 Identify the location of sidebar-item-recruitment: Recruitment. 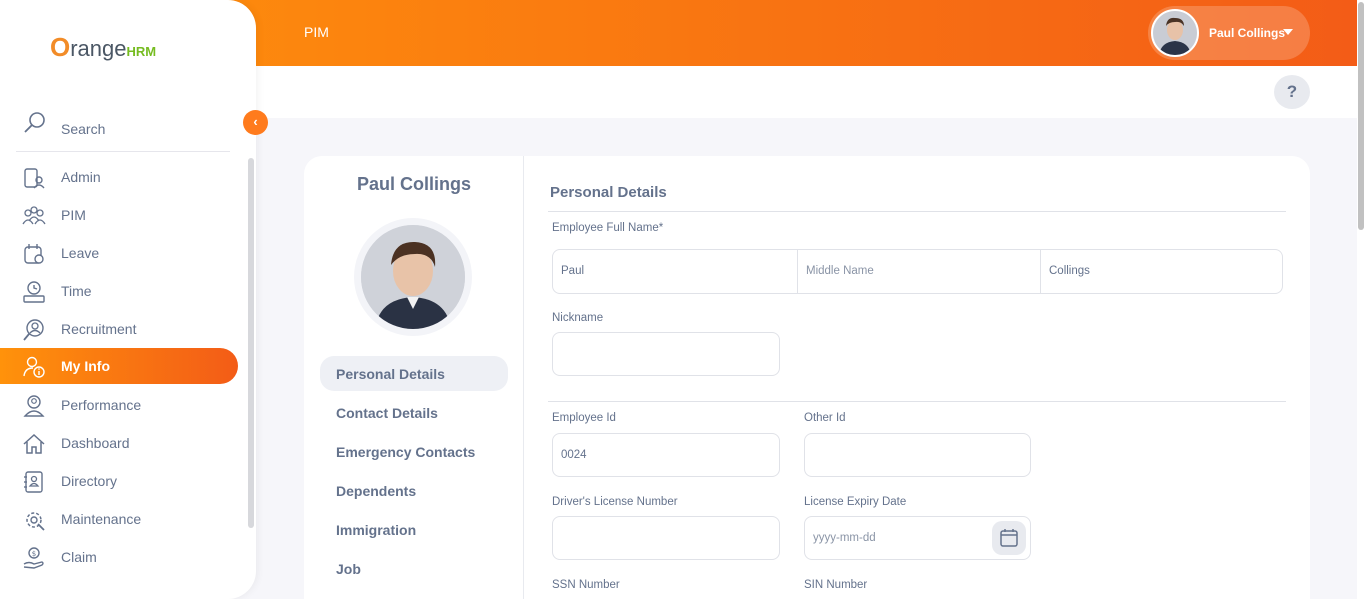
(119, 329).